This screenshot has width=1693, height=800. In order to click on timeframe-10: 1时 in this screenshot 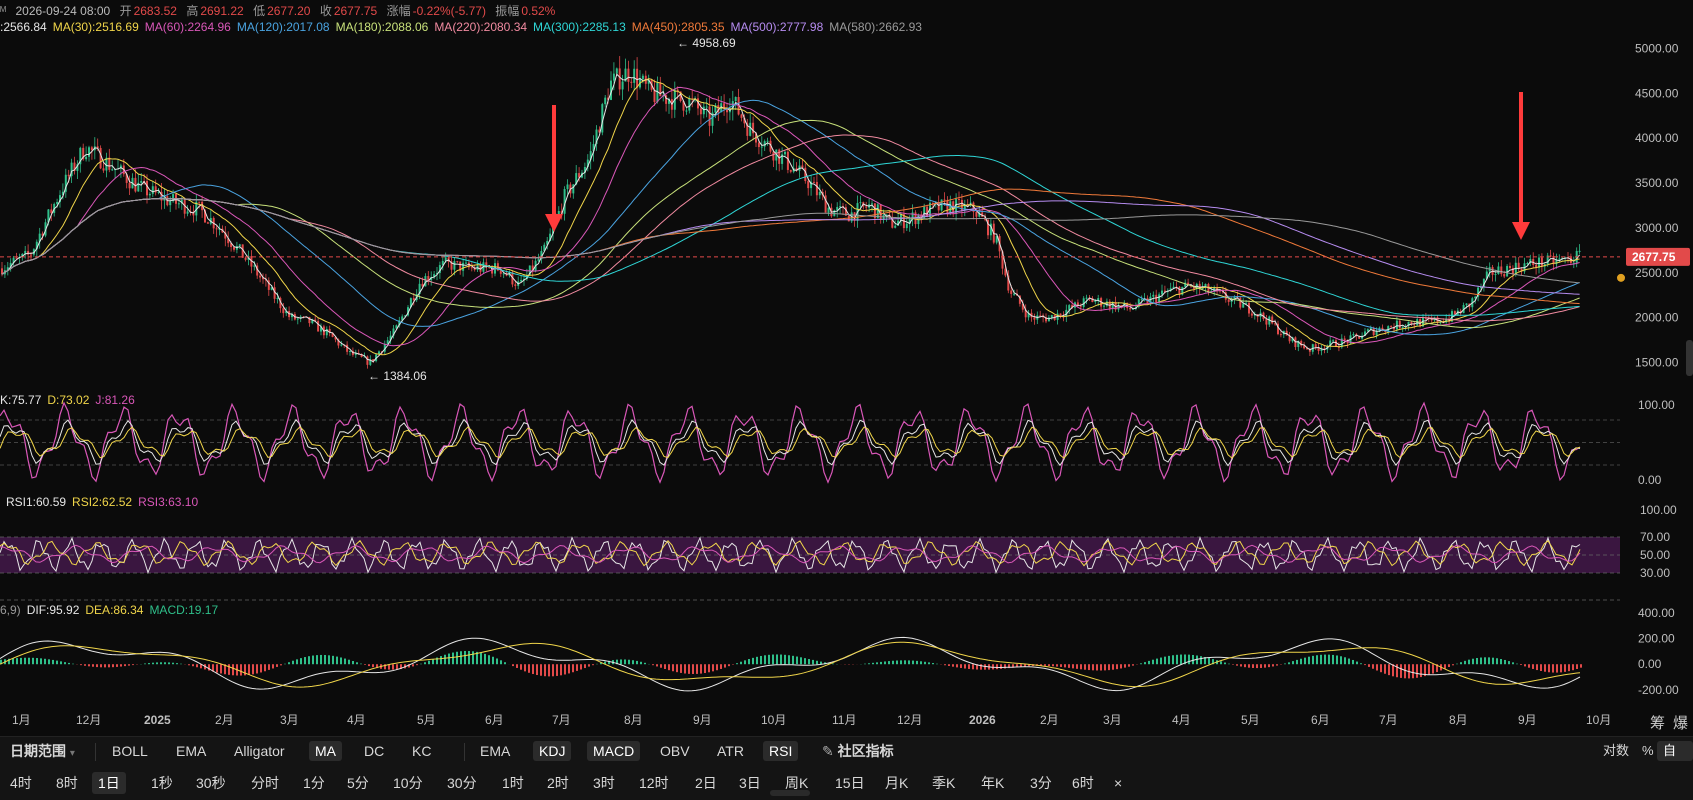, I will do `click(513, 783)`.